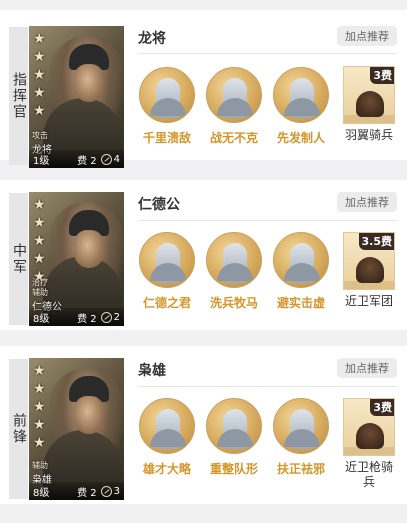 Image resolution: width=407 pixels, height=523 pixels. Describe the element at coordinates (369, 261) in the screenshot. I see `guard-troop-icon: 3.5费` at that location.